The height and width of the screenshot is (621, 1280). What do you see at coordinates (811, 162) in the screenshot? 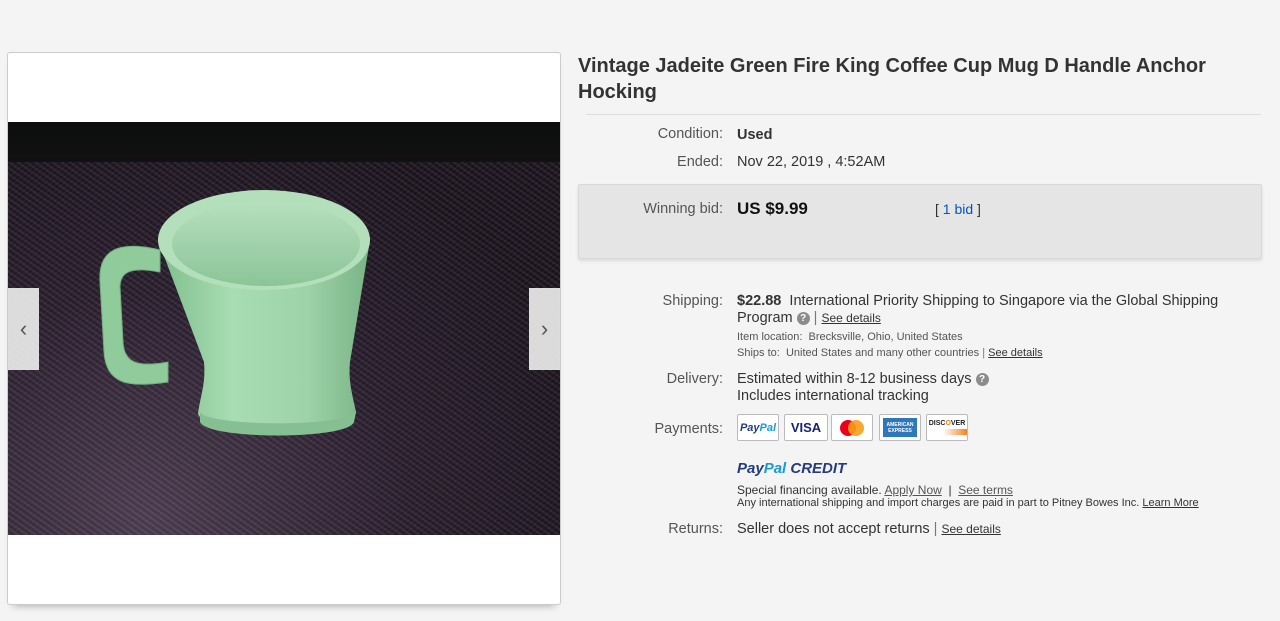
I see `ended-value: Nov 22, 2019 , 4:52AM` at bounding box center [811, 162].